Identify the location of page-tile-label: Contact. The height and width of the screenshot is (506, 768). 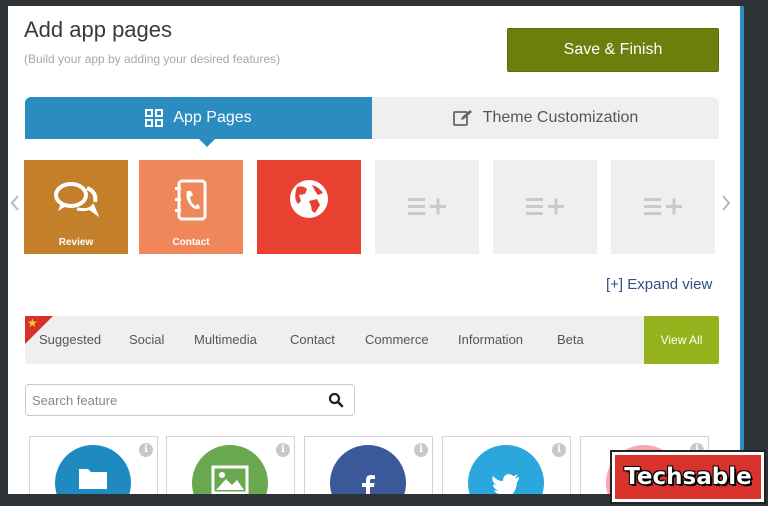
(191, 242).